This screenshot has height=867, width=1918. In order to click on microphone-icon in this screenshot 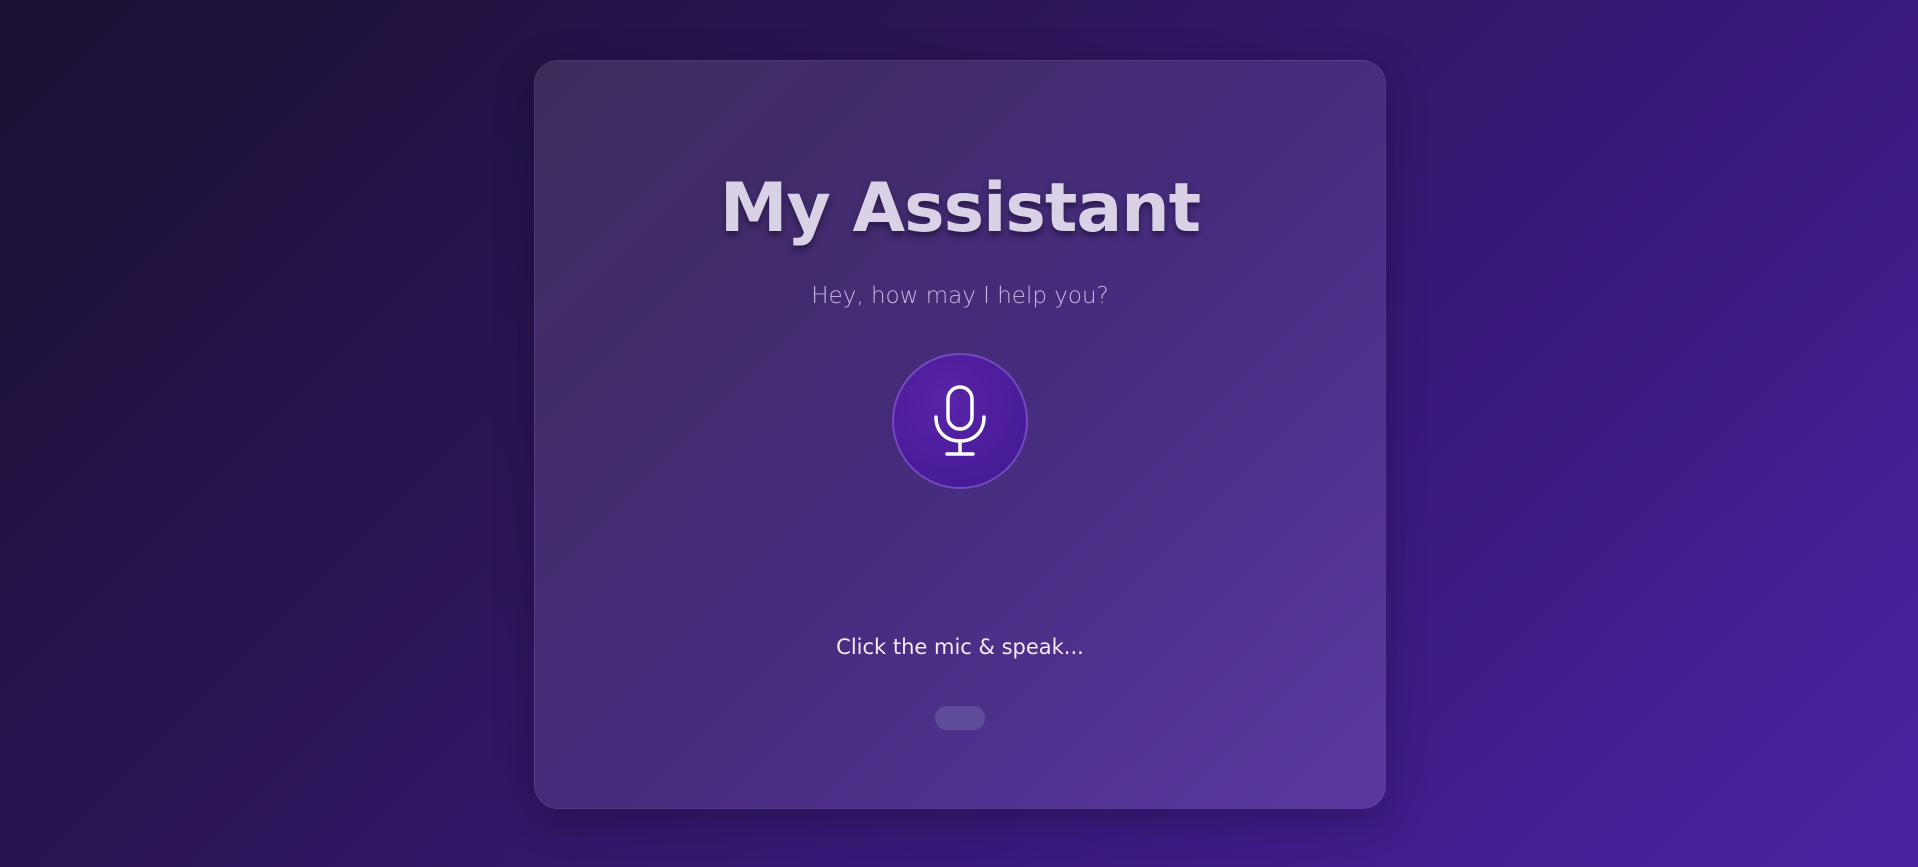, I will do `click(960, 421)`.